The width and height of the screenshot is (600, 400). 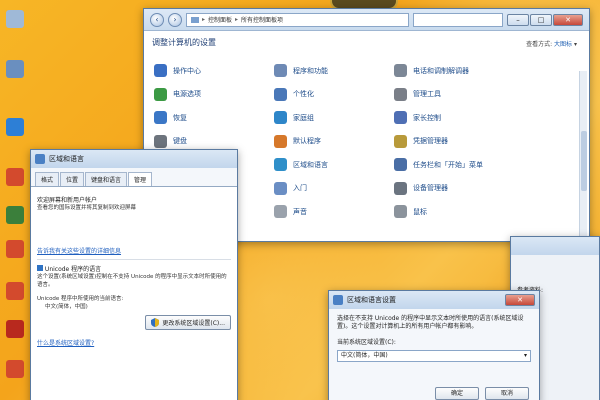 I want to click on desktop-icons, so click(x=15, y=200).